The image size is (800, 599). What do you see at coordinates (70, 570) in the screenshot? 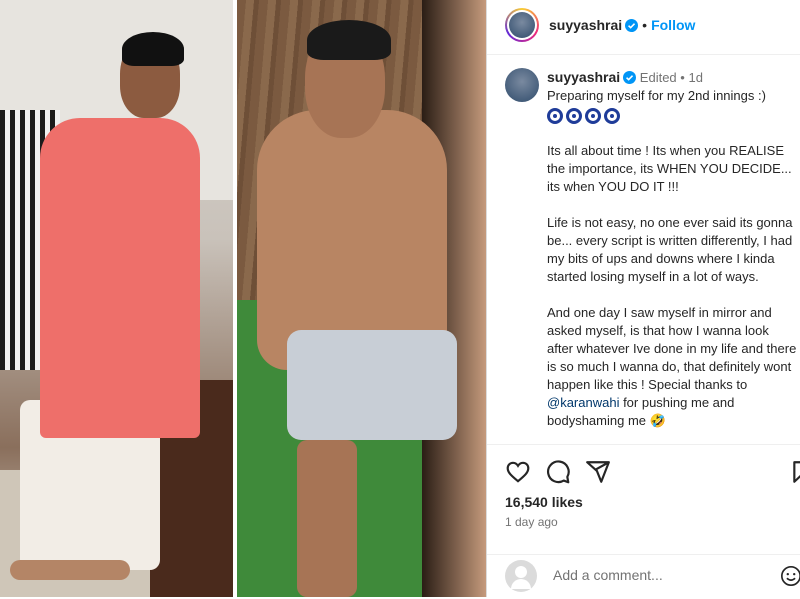
I see `photo-person-feet` at bounding box center [70, 570].